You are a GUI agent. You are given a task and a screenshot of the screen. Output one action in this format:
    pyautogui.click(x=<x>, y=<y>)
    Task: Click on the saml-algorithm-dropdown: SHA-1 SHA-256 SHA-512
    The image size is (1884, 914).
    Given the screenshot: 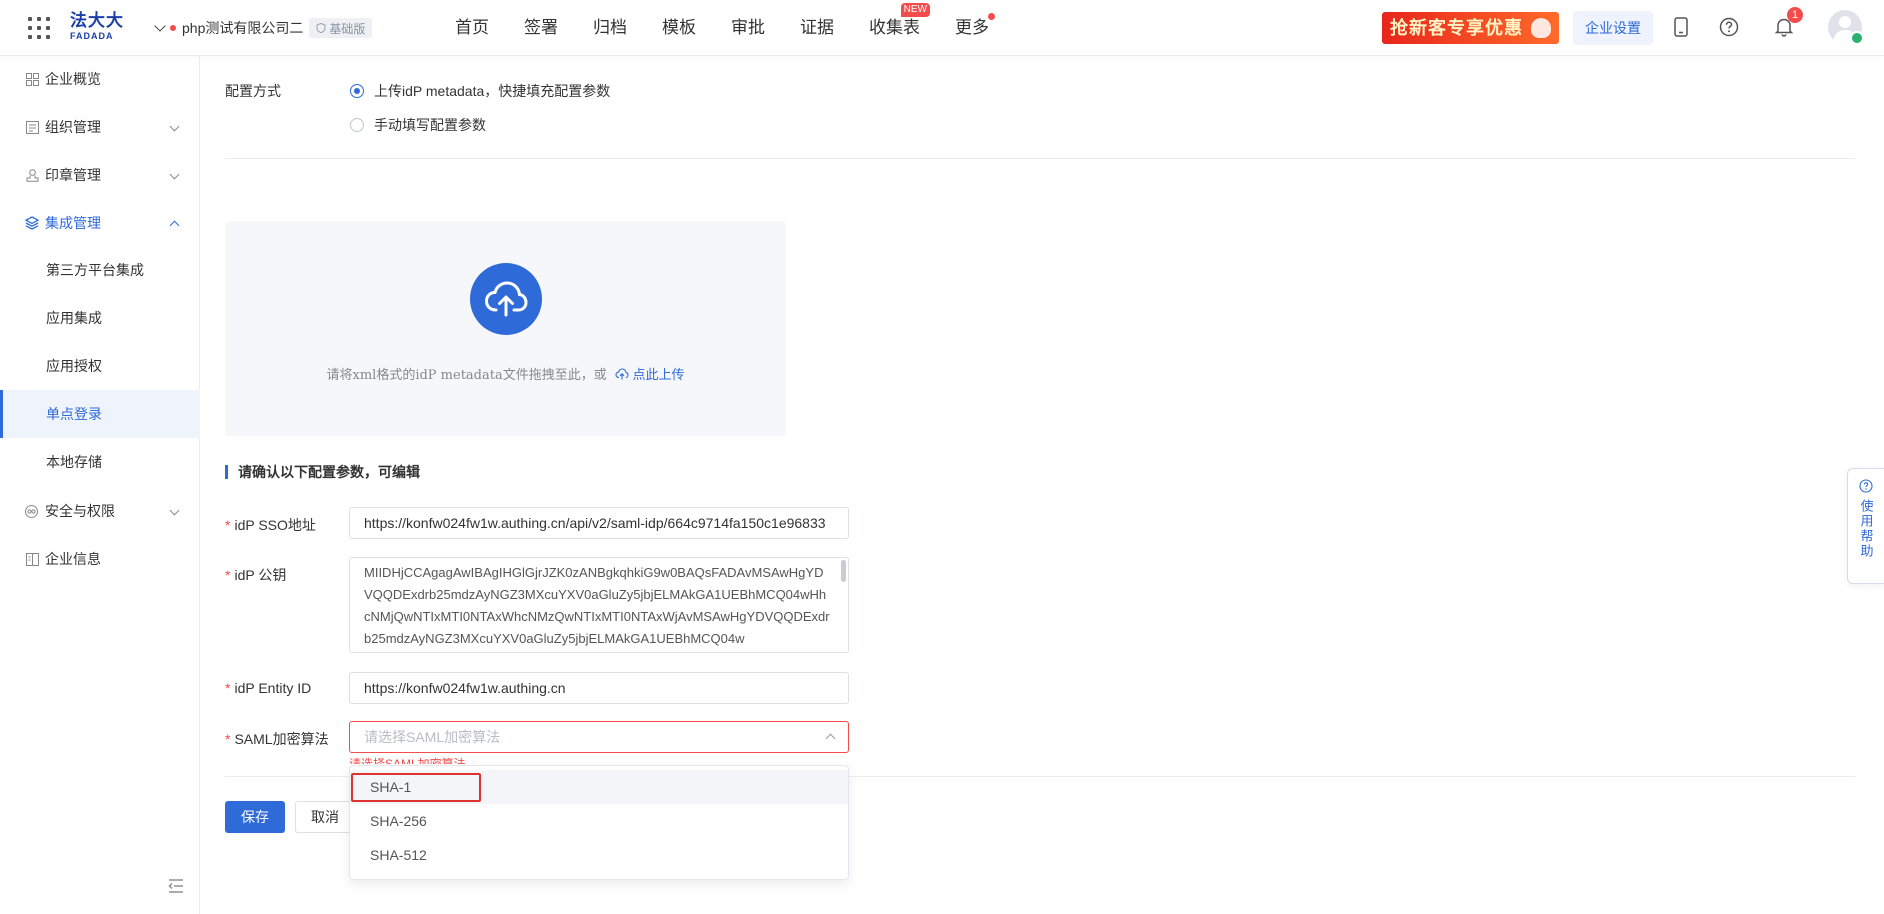 What is the action you would take?
    pyautogui.click(x=599, y=822)
    